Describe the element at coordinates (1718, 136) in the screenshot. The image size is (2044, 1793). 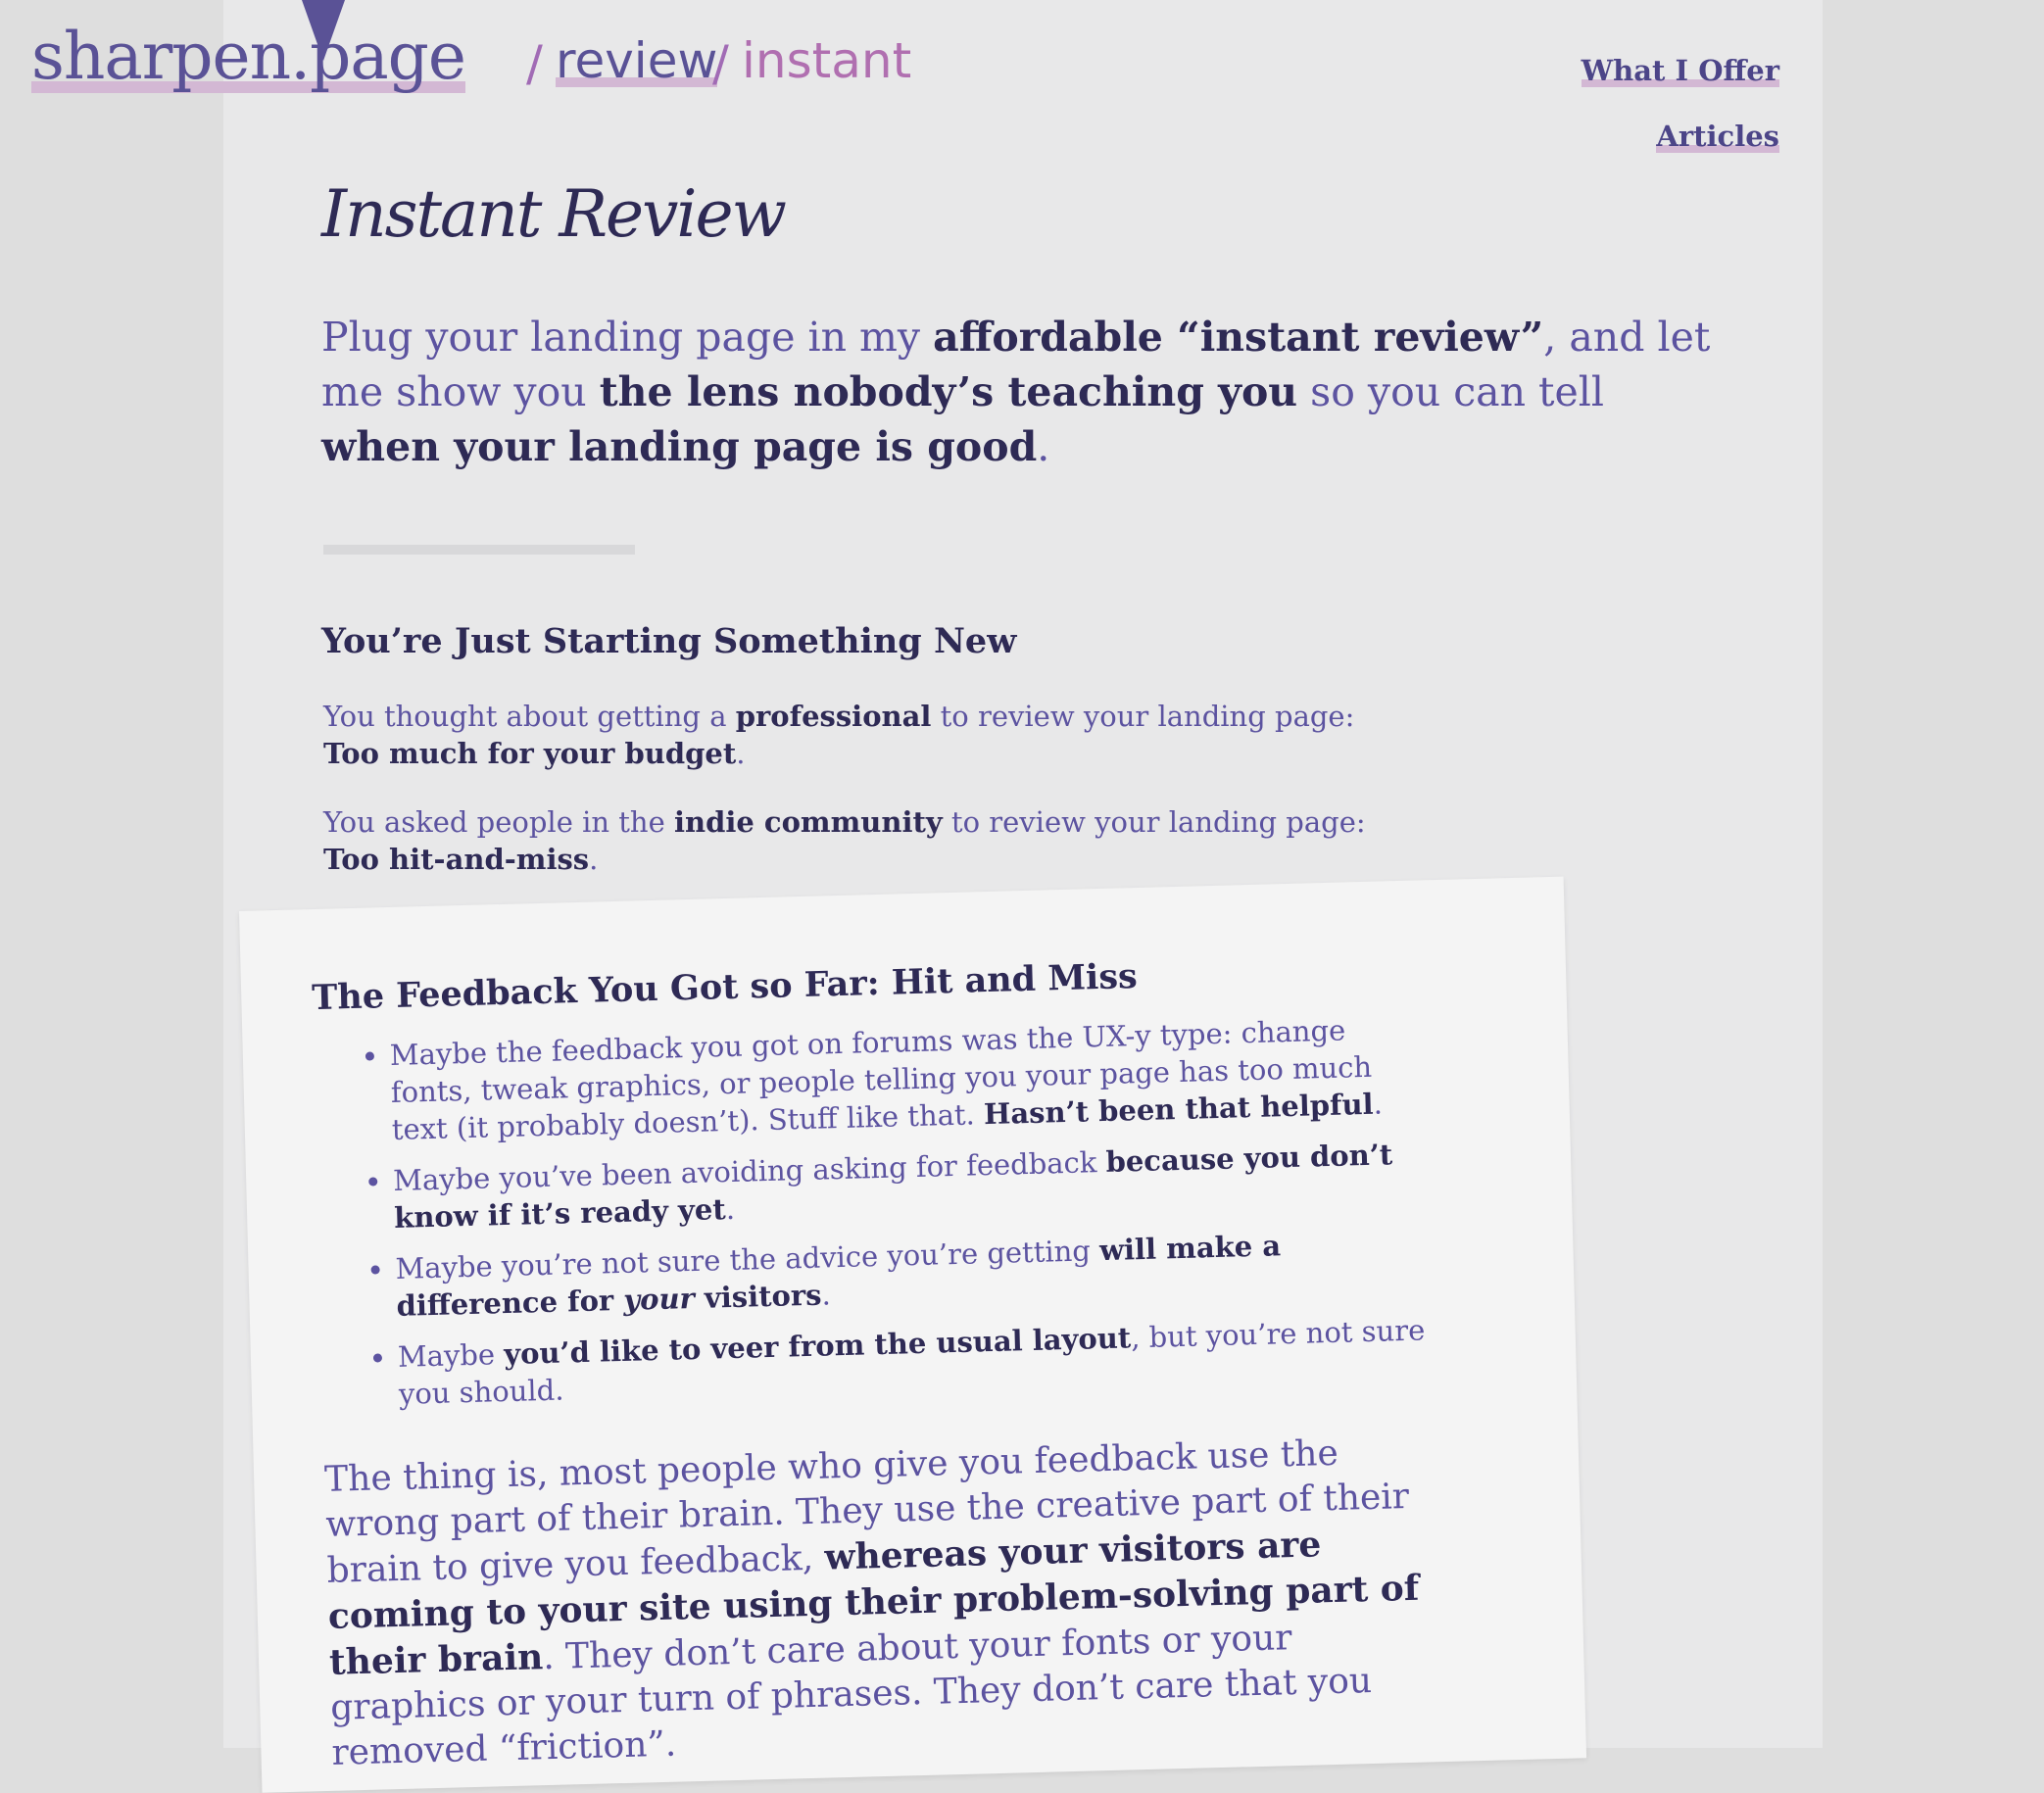
I see `nav-articles: Articles` at that location.